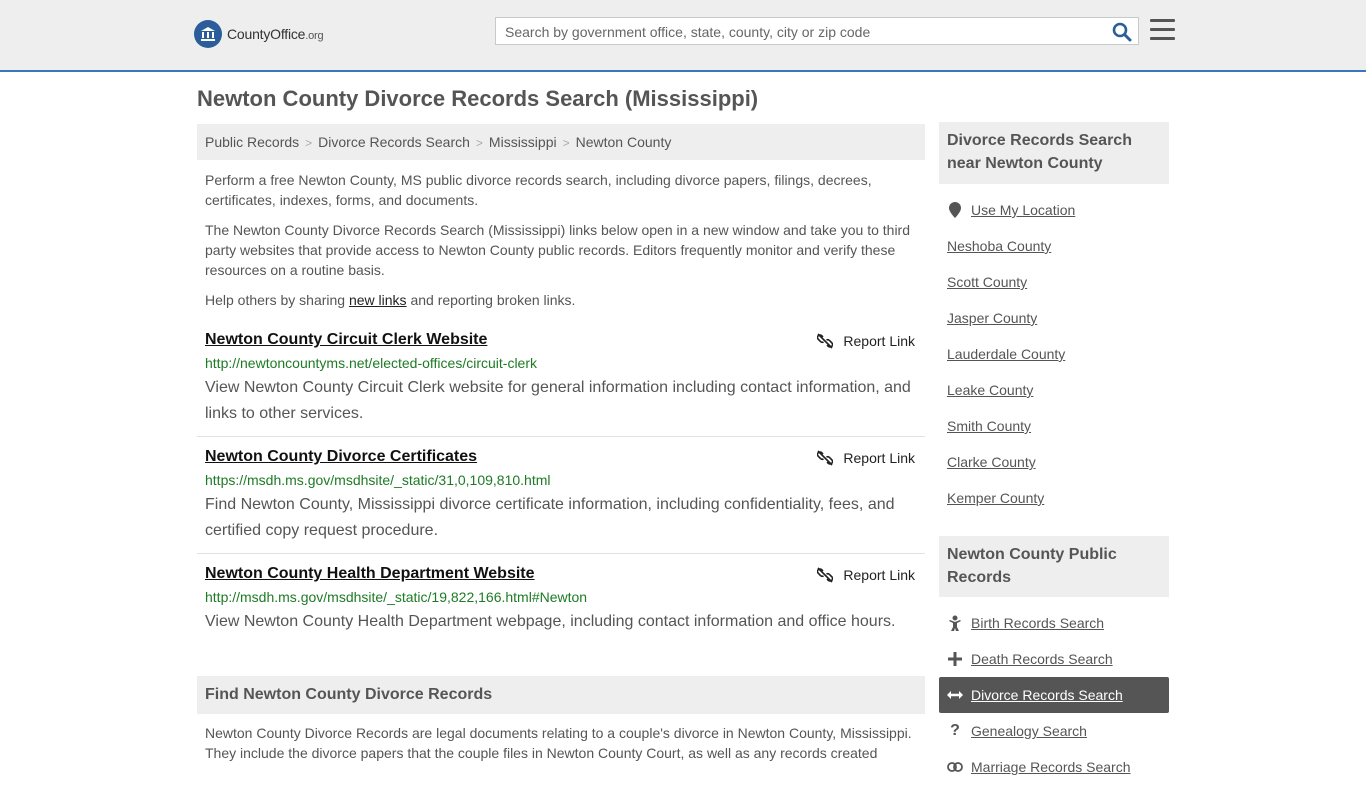 Image resolution: width=1366 pixels, height=785 pixels. I want to click on sidebar-item-label: Genealogy Search, so click(1029, 731).